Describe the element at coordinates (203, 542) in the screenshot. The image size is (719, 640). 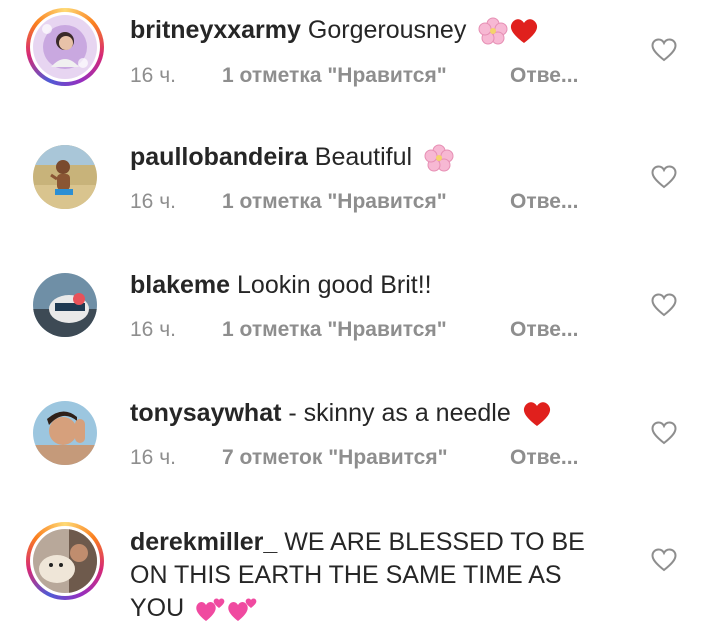
I see `comment-username: derekmiller_` at that location.